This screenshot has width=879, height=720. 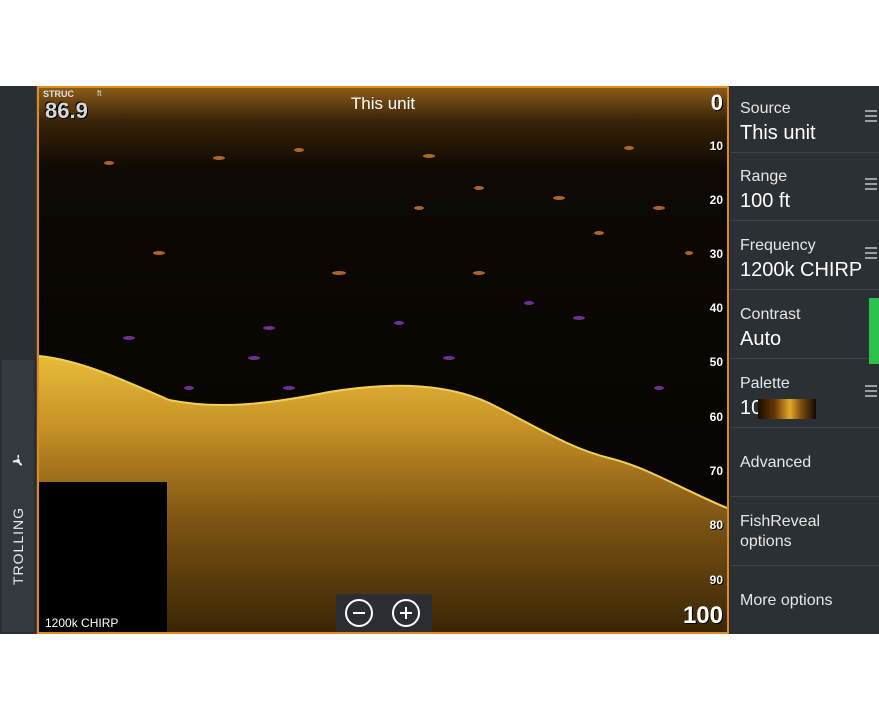 I want to click on menu-item-title: Contrast, so click(x=770, y=314).